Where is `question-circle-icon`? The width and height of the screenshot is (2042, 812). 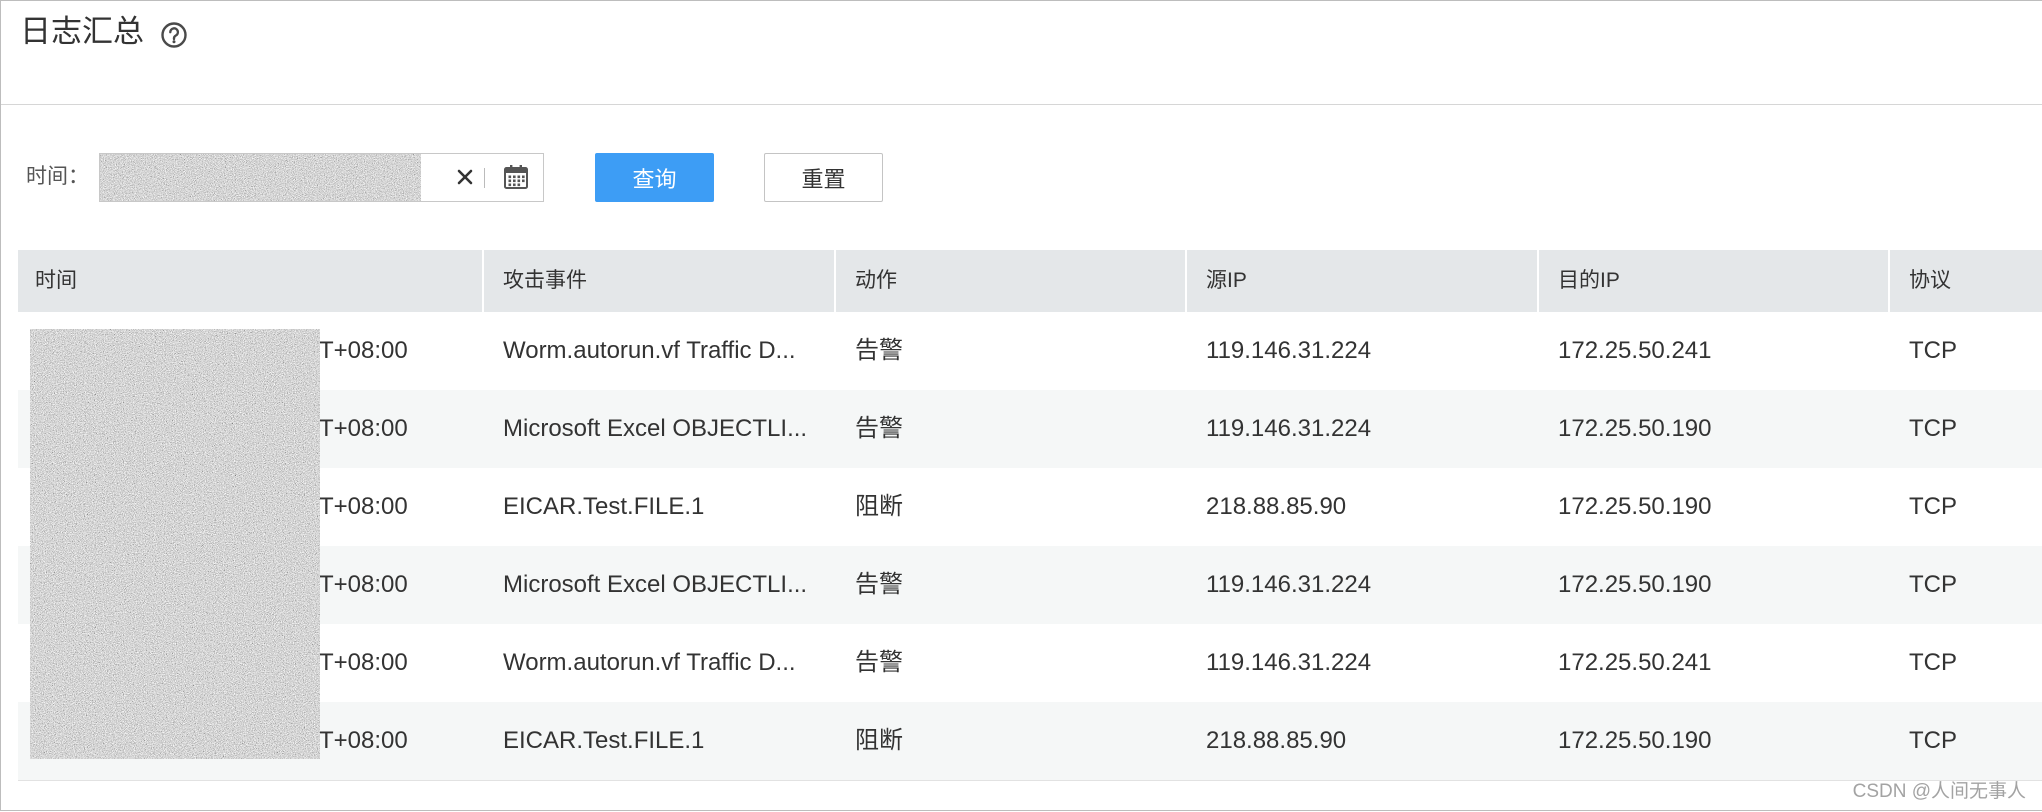 question-circle-icon is located at coordinates (174, 35).